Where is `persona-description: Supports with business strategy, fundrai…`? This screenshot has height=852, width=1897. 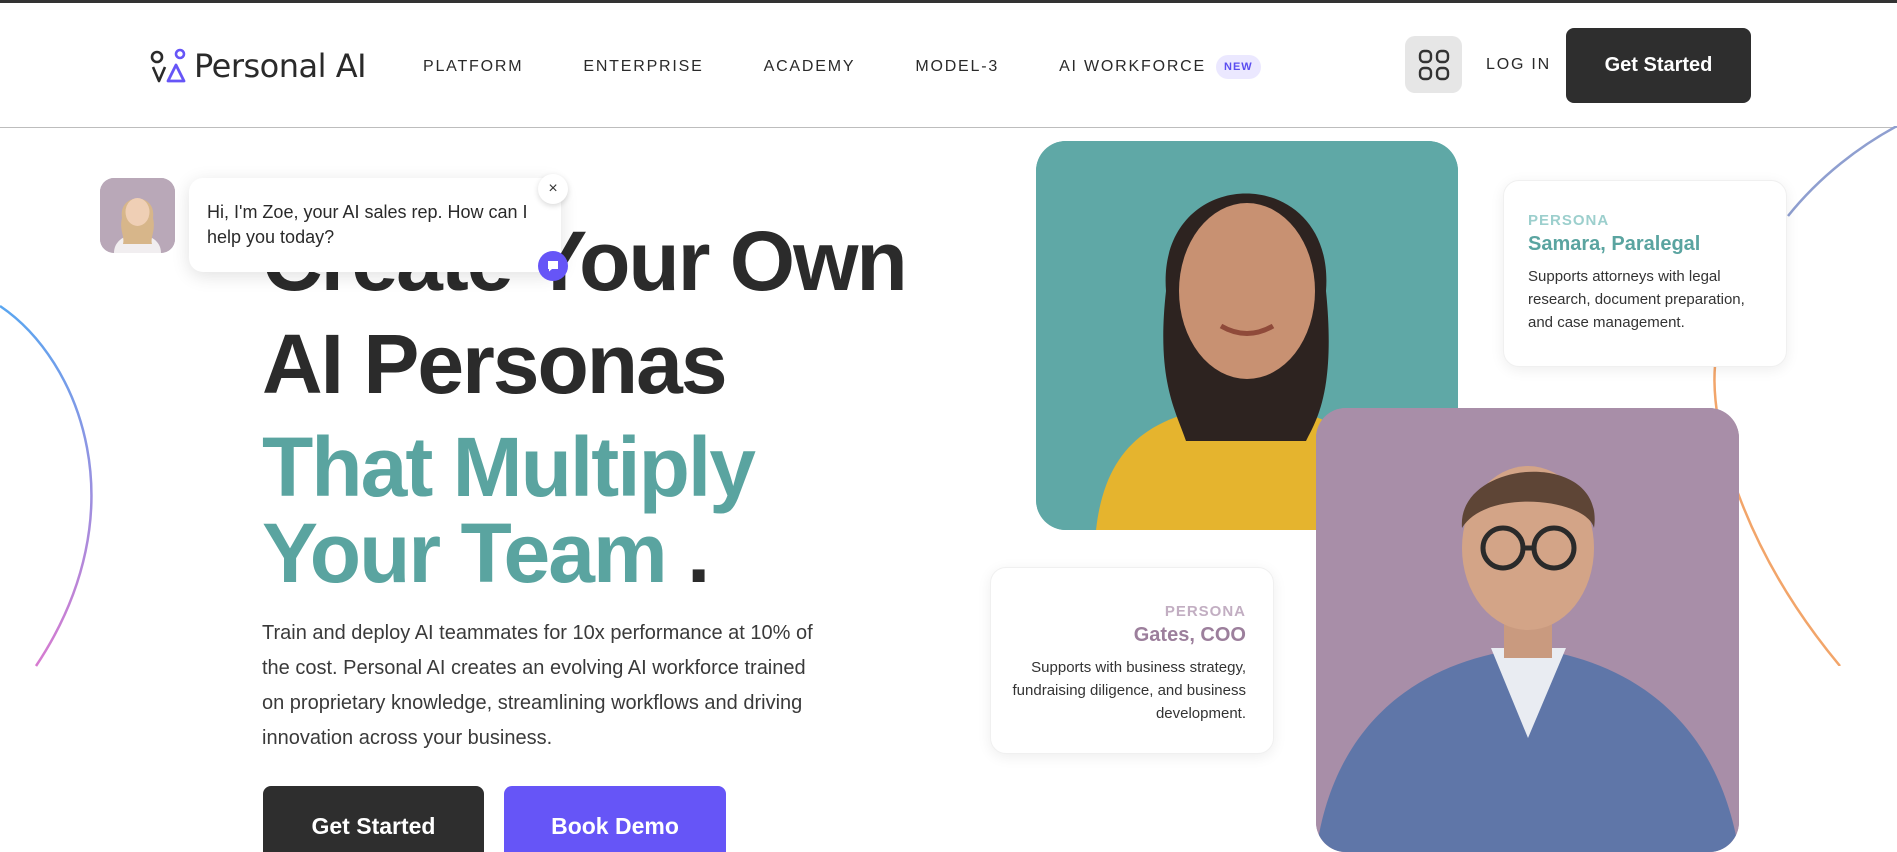
persona-description: Supports with business strategy, fundrai… is located at coordinates (1129, 690).